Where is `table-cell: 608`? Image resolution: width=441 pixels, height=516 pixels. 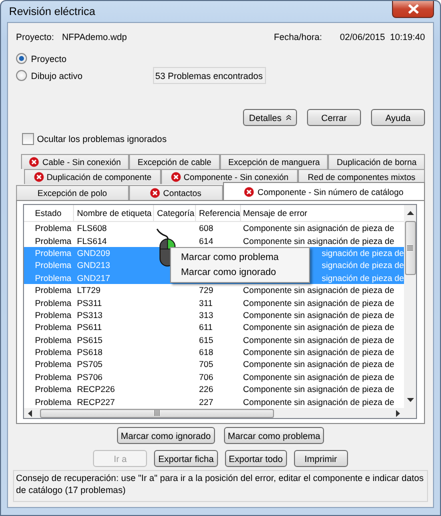 table-cell: 608 is located at coordinates (206, 228).